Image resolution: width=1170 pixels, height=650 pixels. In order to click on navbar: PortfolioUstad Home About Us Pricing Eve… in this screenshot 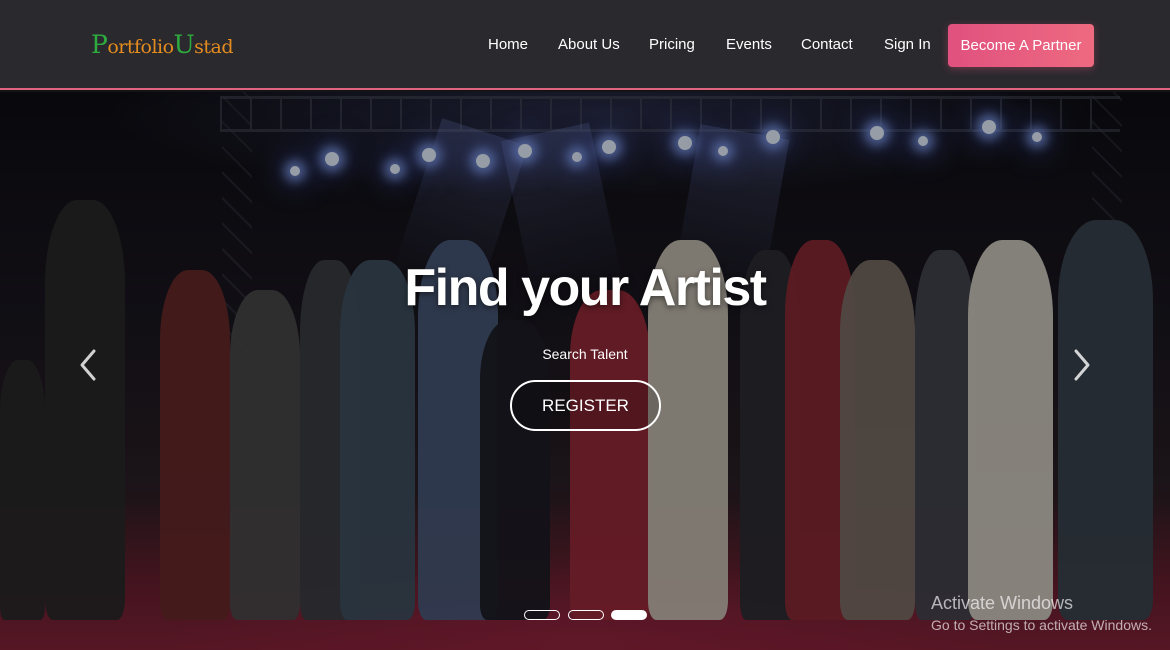, I will do `click(585, 45)`.